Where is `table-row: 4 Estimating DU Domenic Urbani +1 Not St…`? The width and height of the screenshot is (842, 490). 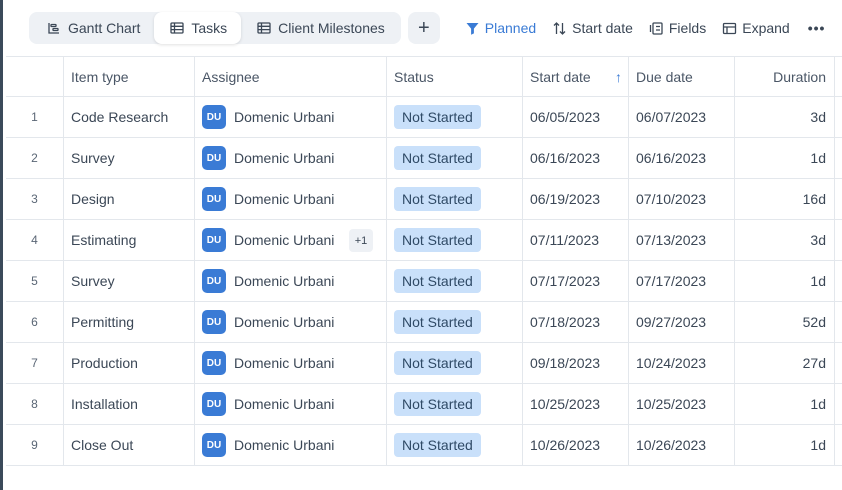
table-row: 4 Estimating DU Domenic Urbani +1 Not St… is located at coordinates (424, 240).